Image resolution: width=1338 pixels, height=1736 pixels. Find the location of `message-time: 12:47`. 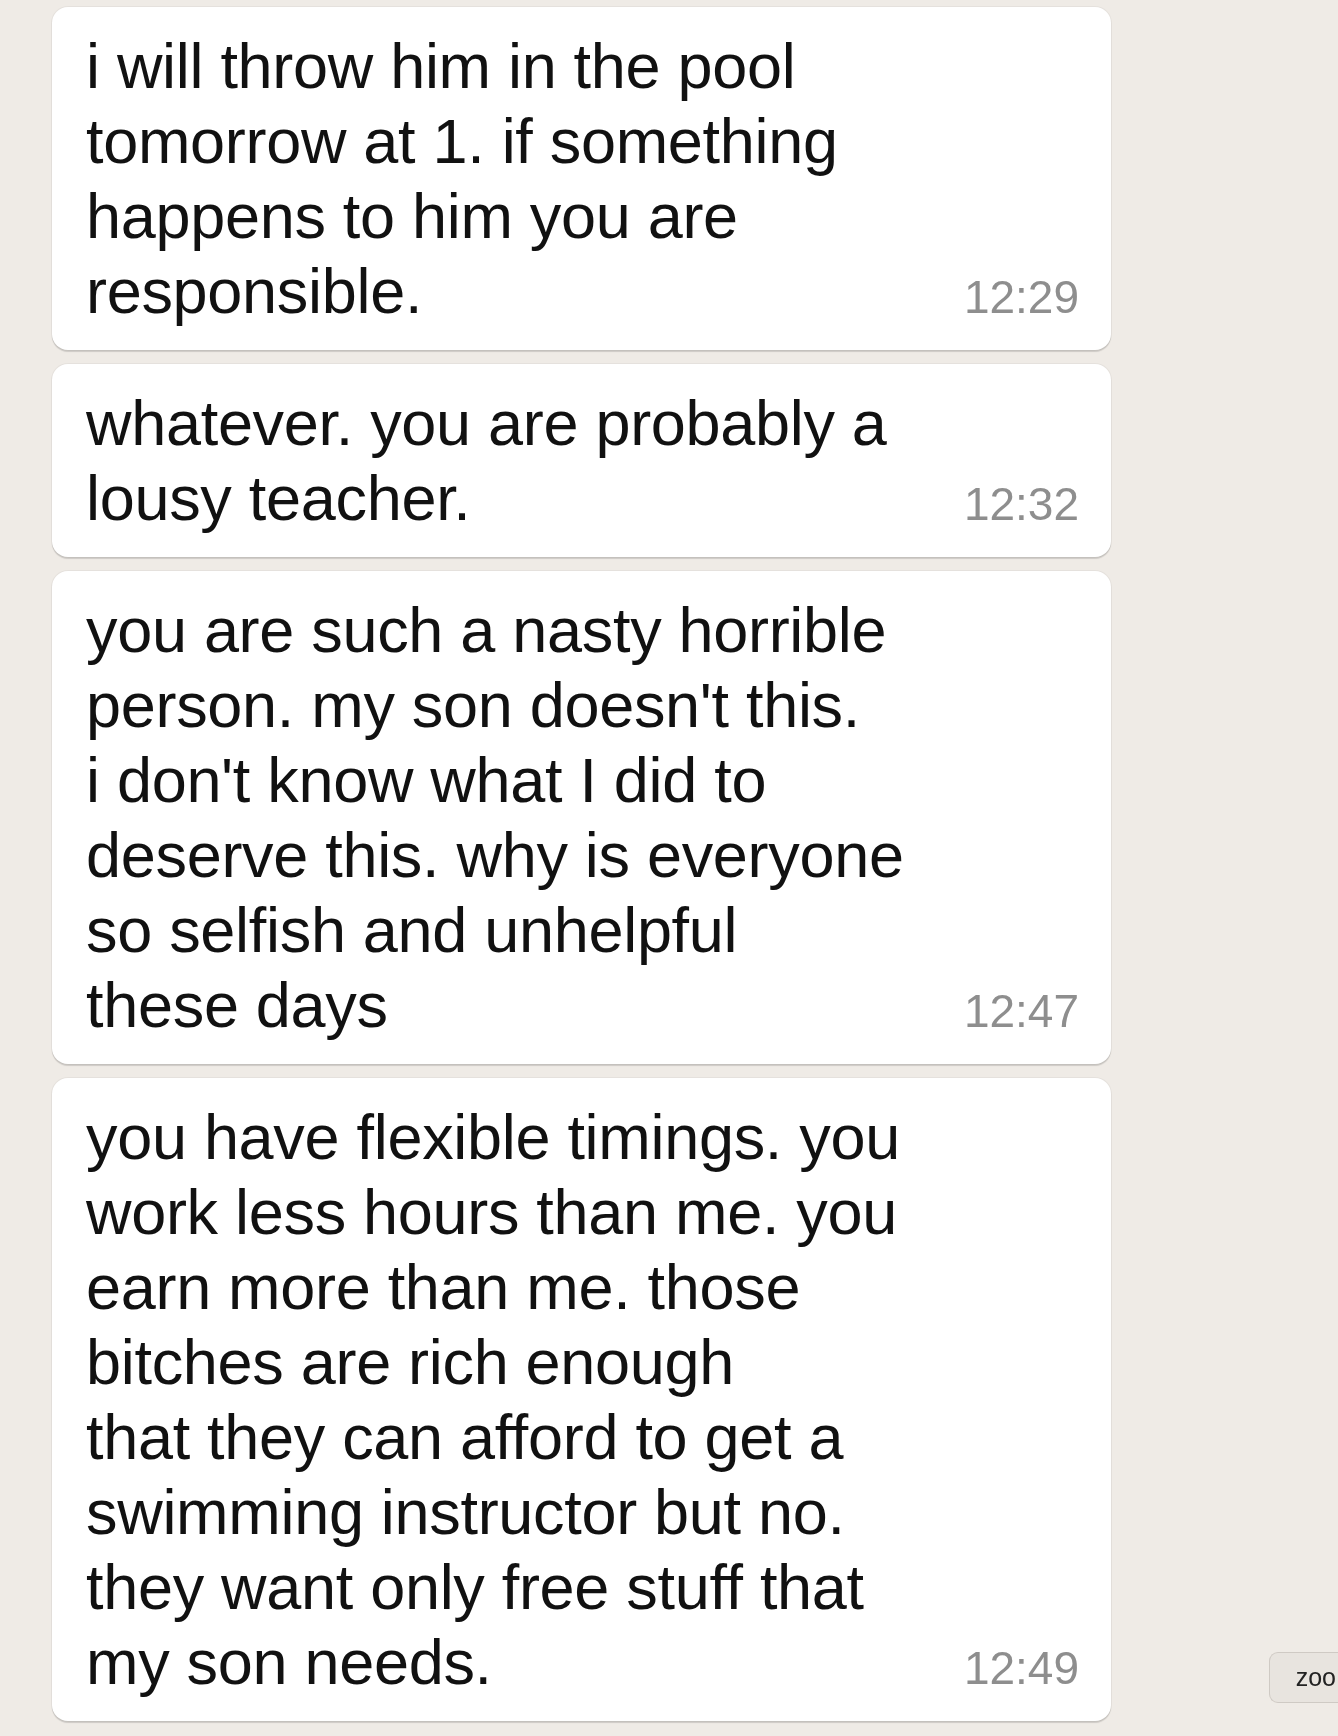

message-time: 12:47 is located at coordinates (1021, 1011).